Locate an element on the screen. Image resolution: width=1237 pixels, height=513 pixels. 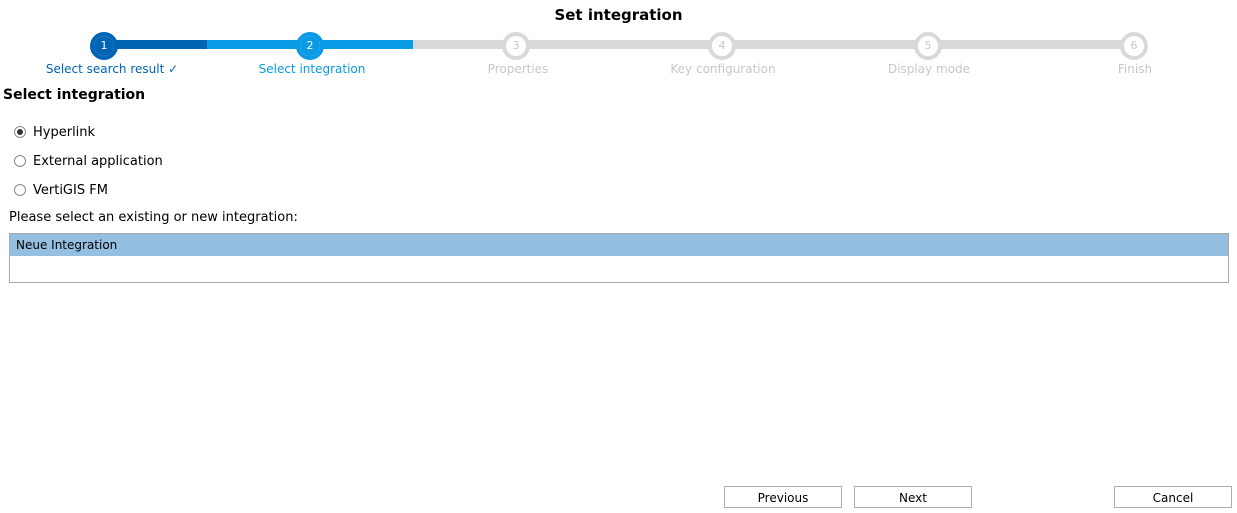
cancel-button: Cancel is located at coordinates (1173, 497).